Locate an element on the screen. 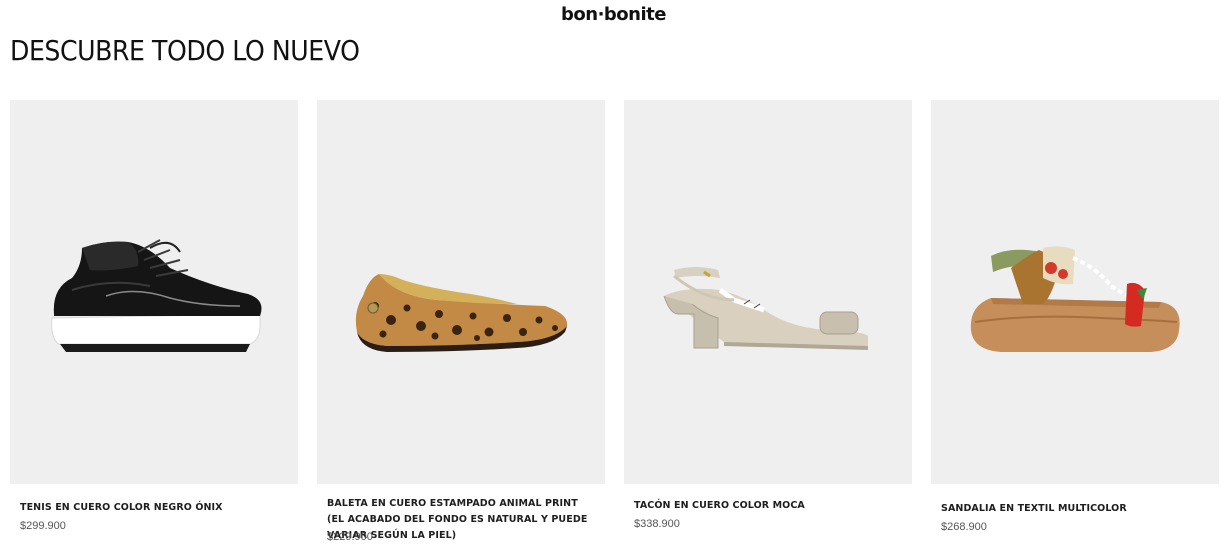  product-price: $299.900 is located at coordinates (43, 526).